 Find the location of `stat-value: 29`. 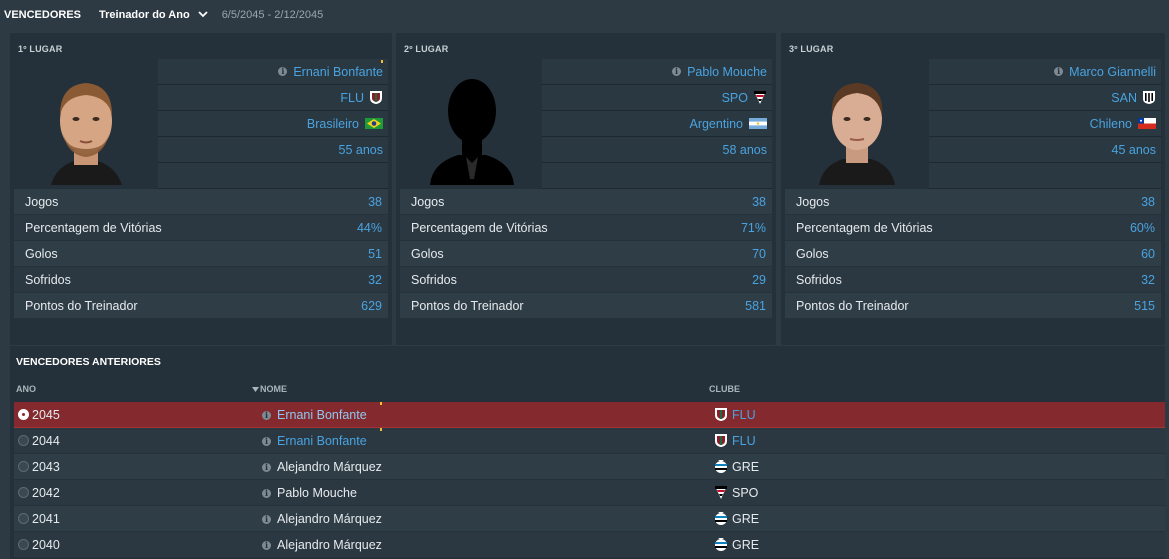

stat-value: 29 is located at coordinates (759, 279).